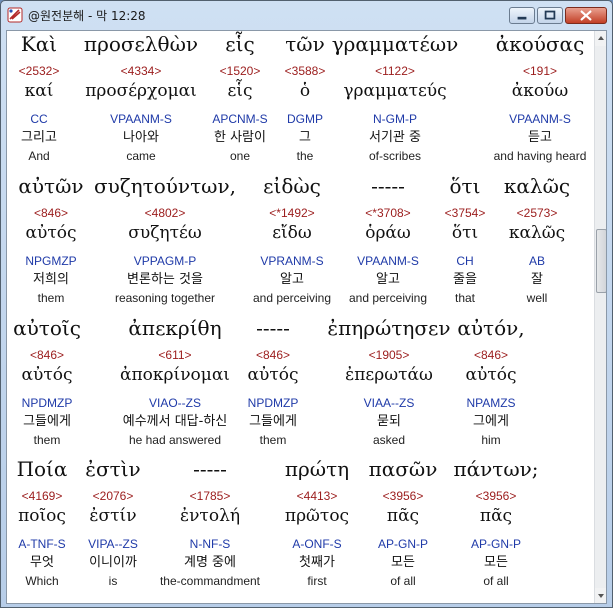 The width and height of the screenshot is (613, 608). What do you see at coordinates (491, 403) in the screenshot?
I see `word-parse: NPAMZS` at bounding box center [491, 403].